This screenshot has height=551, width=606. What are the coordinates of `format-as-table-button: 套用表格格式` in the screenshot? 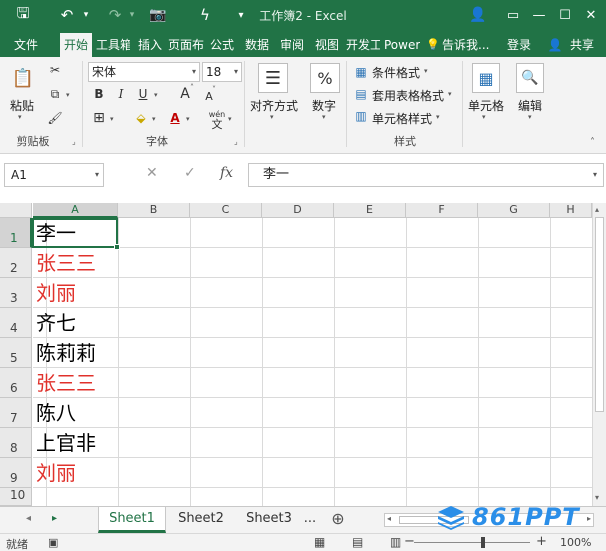 It's located at (408, 95).